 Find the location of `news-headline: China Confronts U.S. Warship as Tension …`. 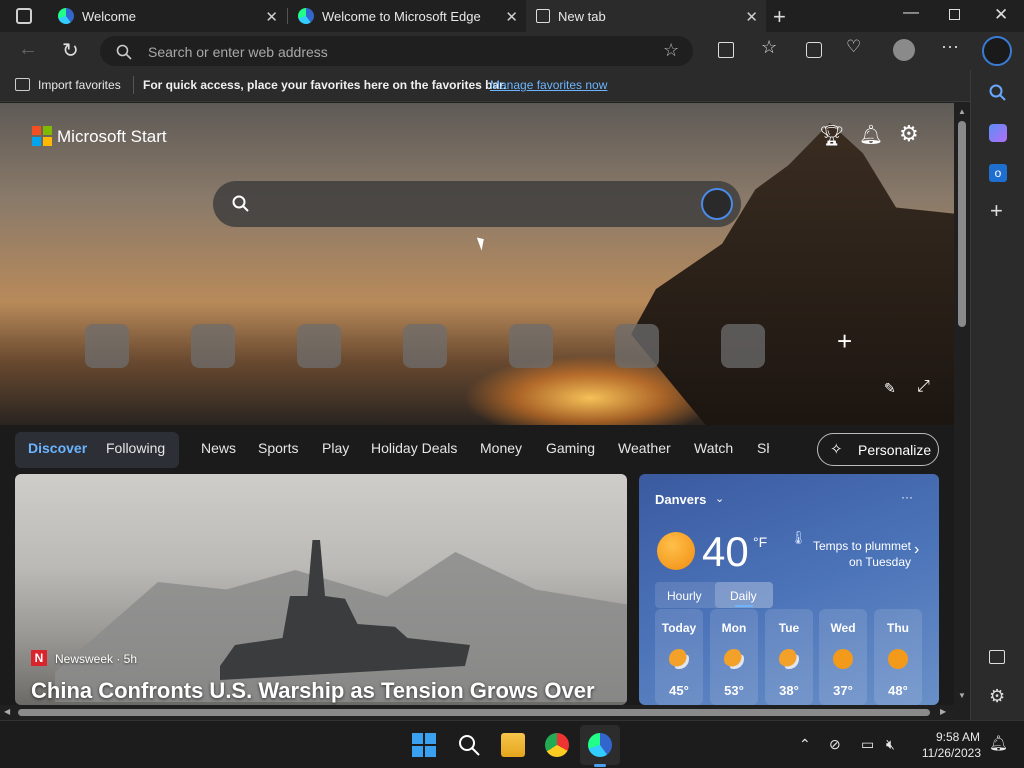

news-headline: China Confronts U.S. Warship as Tension … is located at coordinates (313, 691).